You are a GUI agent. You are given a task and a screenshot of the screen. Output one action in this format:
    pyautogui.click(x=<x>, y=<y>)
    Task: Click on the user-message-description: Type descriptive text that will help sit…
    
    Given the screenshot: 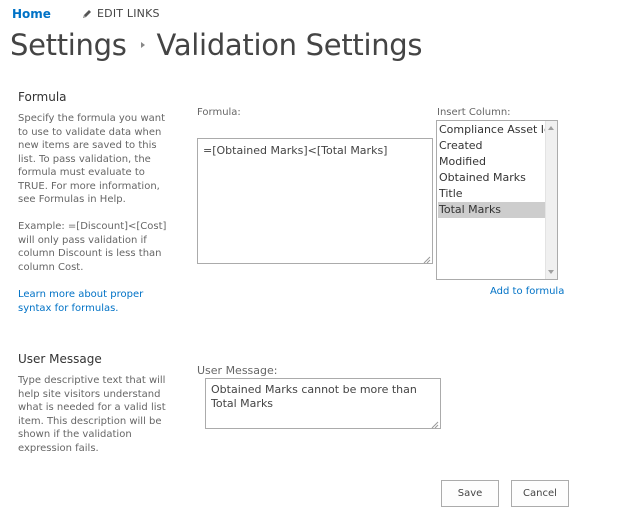 What is the action you would take?
    pyautogui.click(x=92, y=414)
    